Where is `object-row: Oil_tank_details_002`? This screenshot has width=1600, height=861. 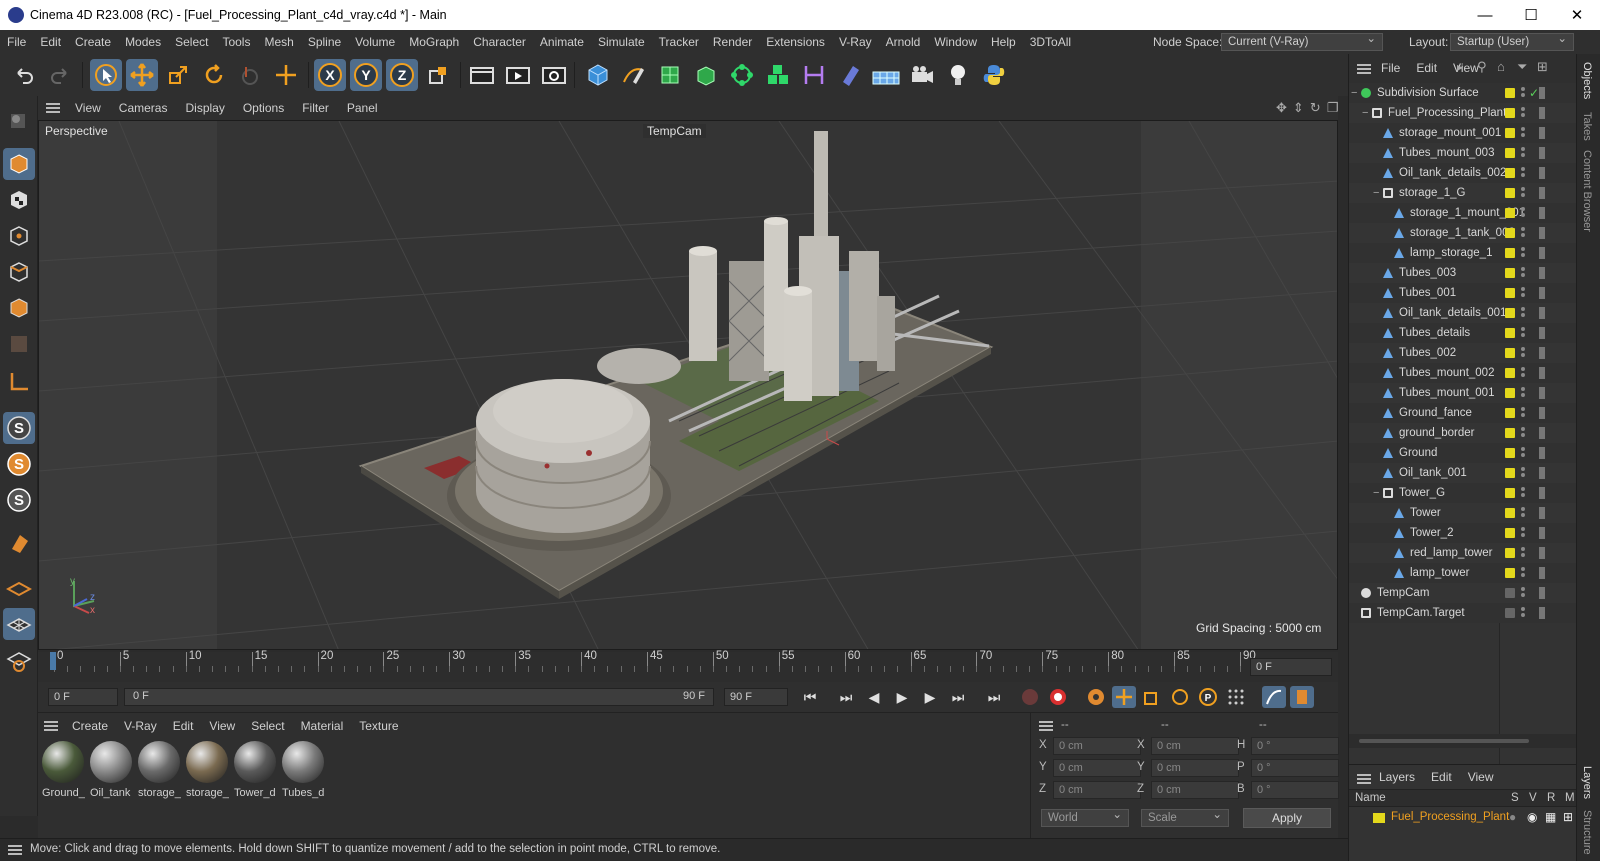
object-row: Oil_tank_details_002 is located at coordinates (1463, 173).